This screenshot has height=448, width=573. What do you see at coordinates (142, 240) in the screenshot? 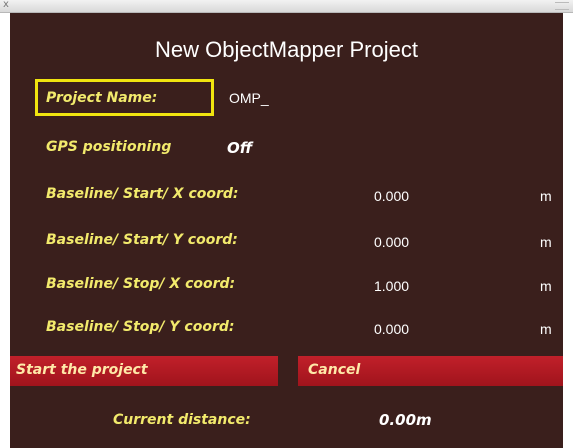
I see `baseline-start-y-label: Baseline/ Start/ Y coord:` at bounding box center [142, 240].